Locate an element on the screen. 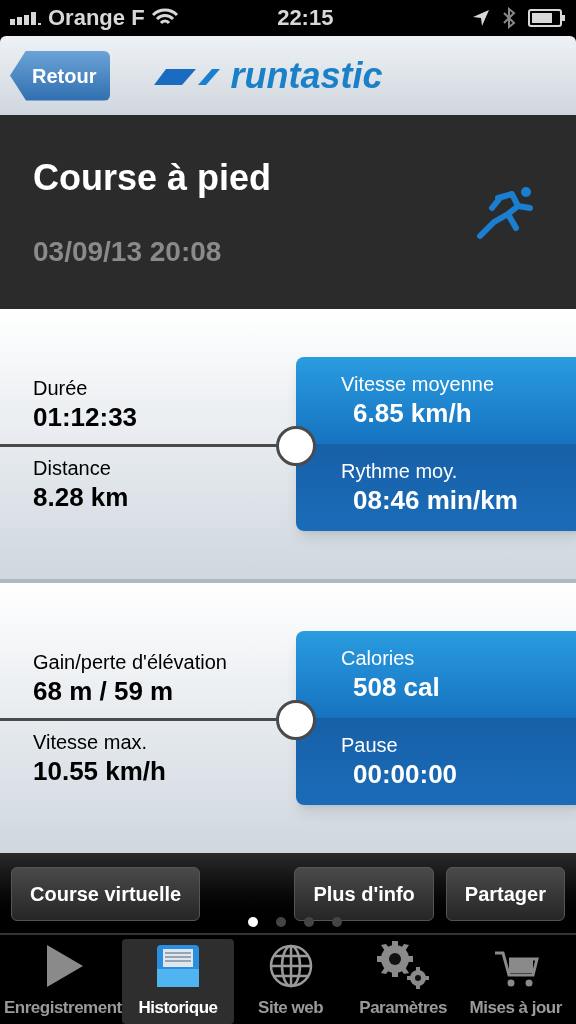  runner-icon is located at coordinates (506, 212).